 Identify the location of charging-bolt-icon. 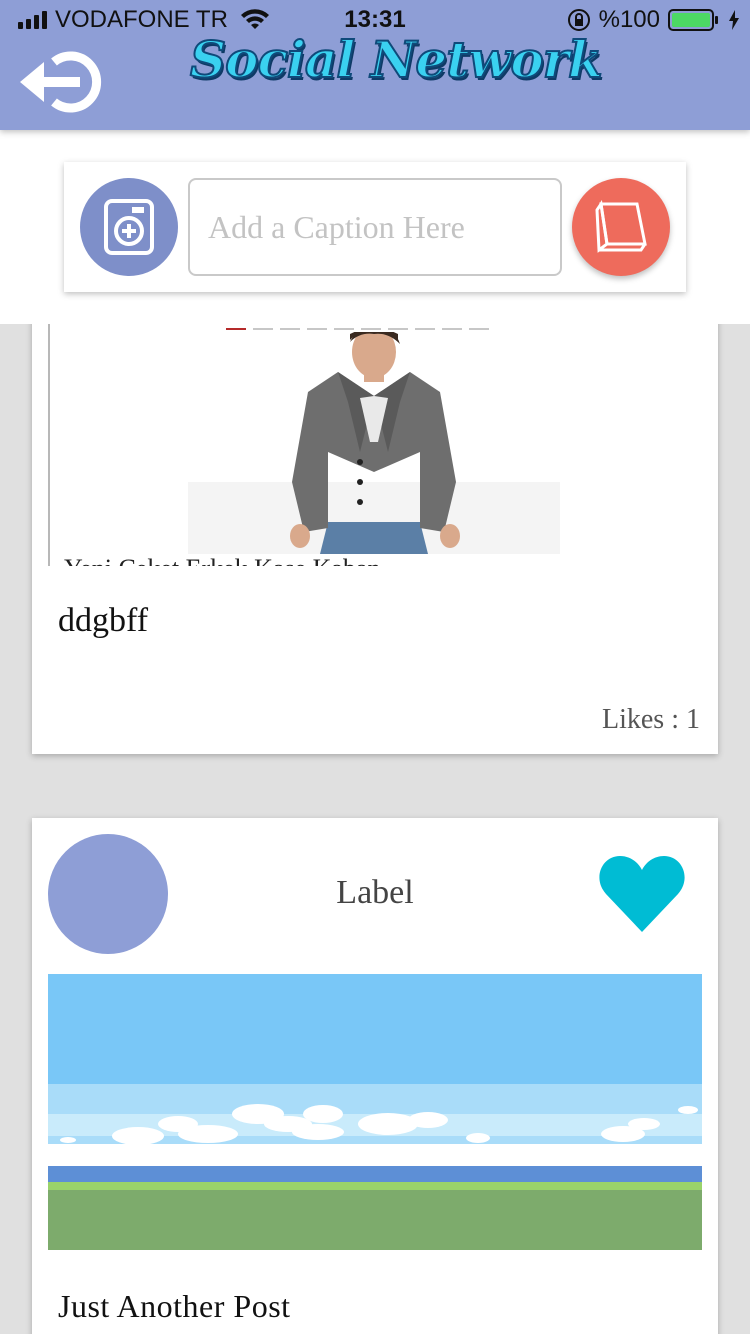
(734, 20).